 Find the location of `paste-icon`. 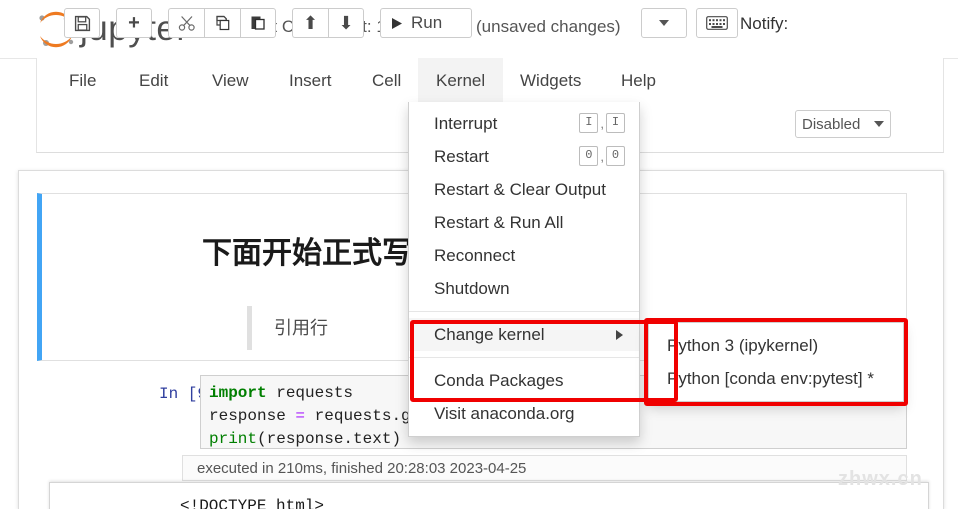

paste-icon is located at coordinates (258, 23).